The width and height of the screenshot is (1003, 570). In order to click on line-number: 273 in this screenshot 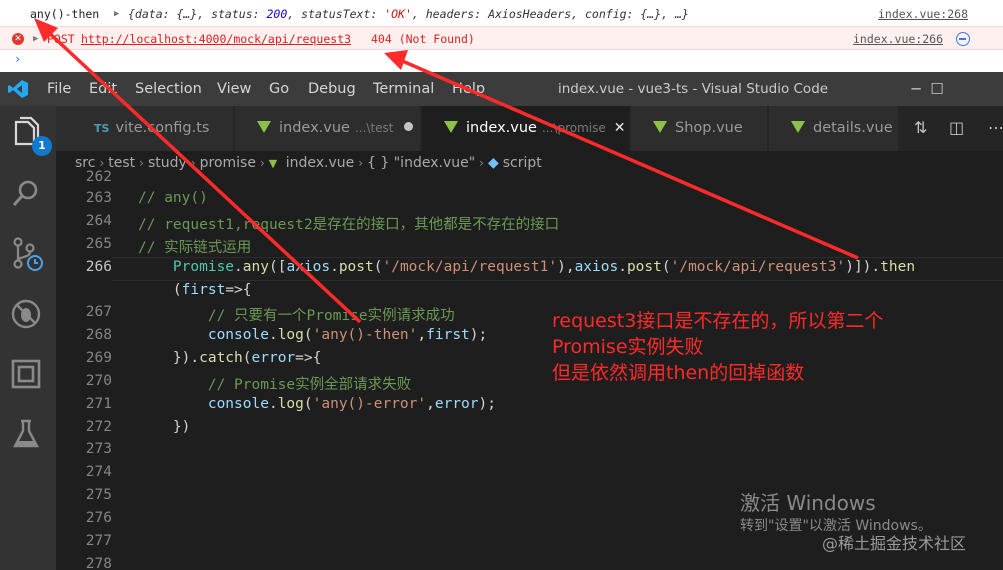, I will do `click(98, 449)`.